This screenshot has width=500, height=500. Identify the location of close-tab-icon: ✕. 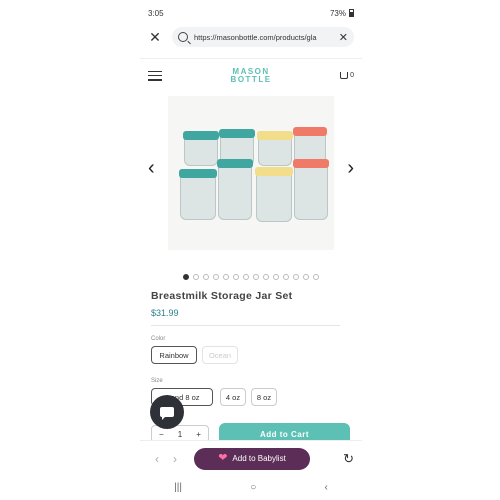
(155, 37).